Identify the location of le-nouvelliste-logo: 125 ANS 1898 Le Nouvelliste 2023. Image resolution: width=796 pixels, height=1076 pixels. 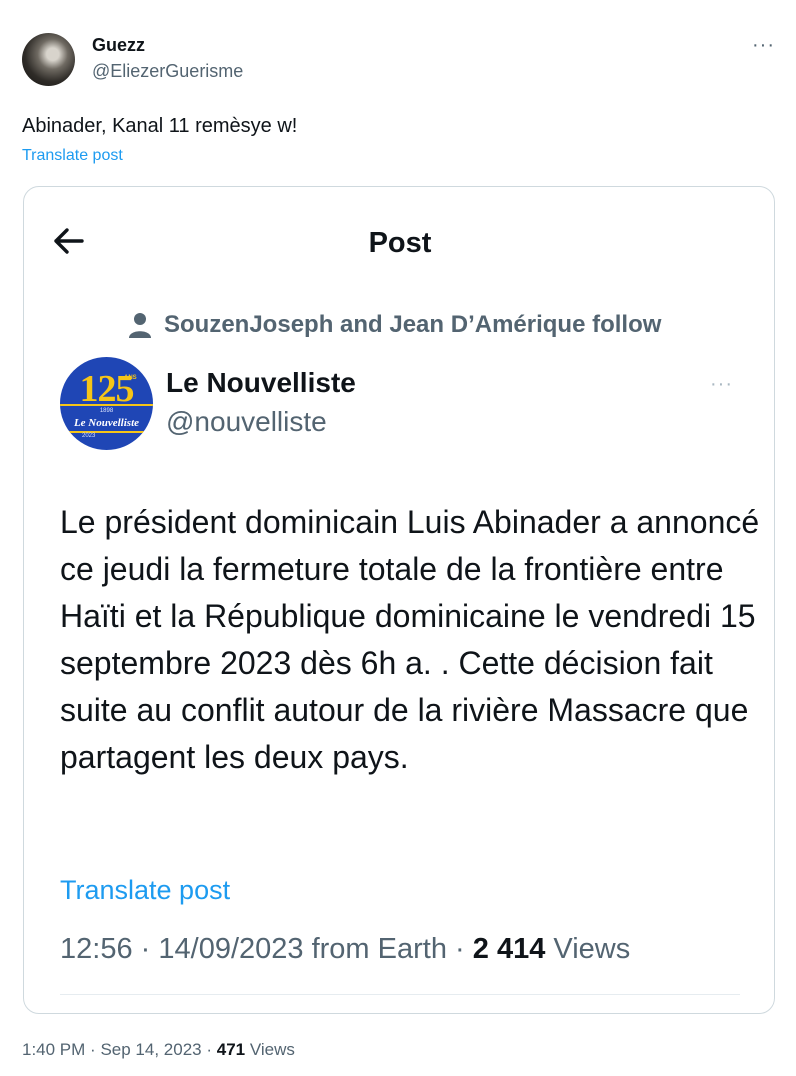
(106, 403).